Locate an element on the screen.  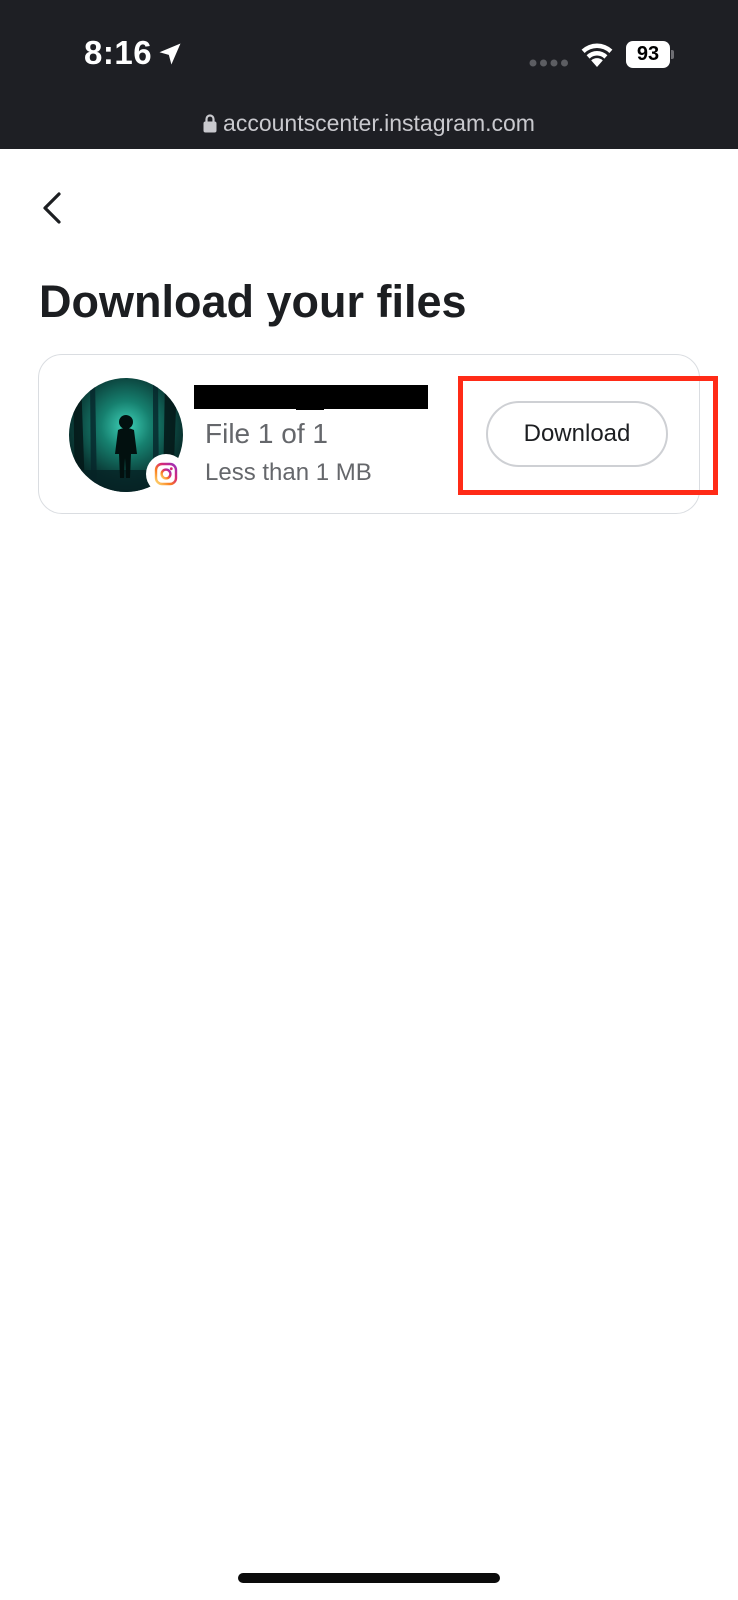
cellular-signal-icon is located at coordinates (548, 63).